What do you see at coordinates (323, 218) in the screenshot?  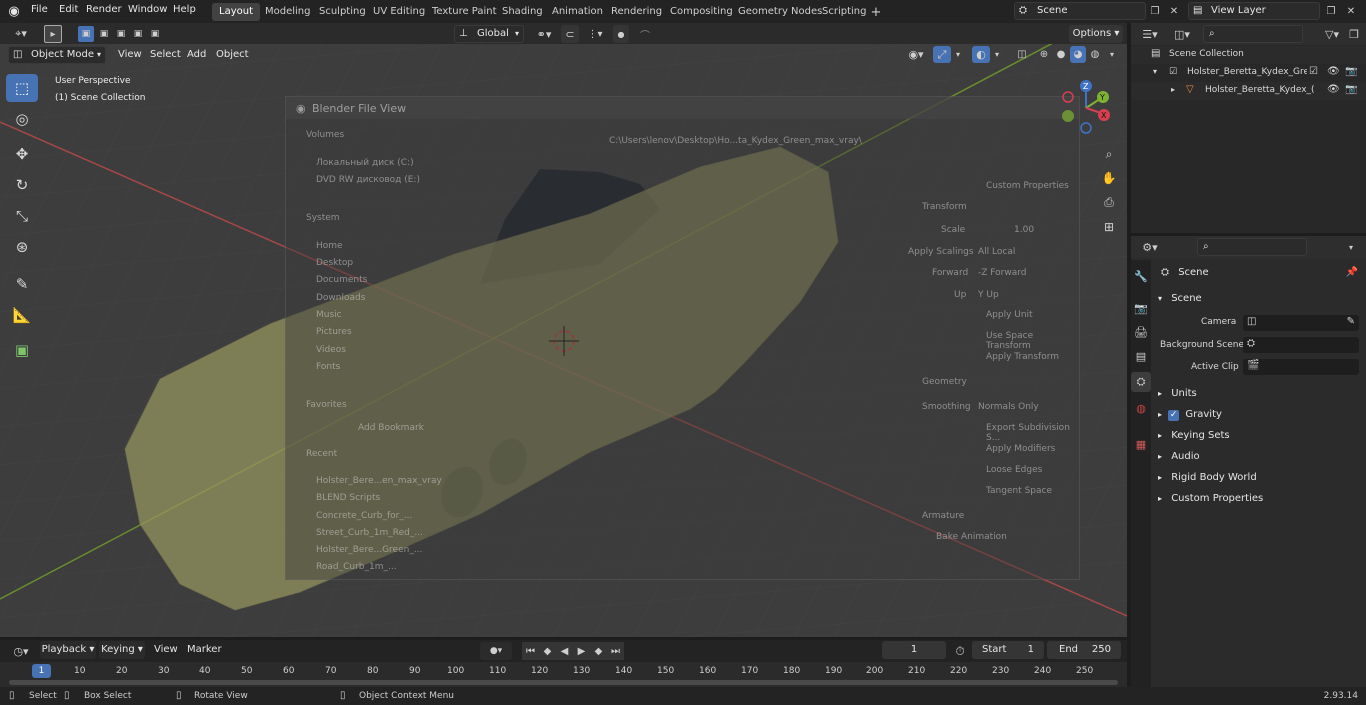 I see `system-header: System` at bounding box center [323, 218].